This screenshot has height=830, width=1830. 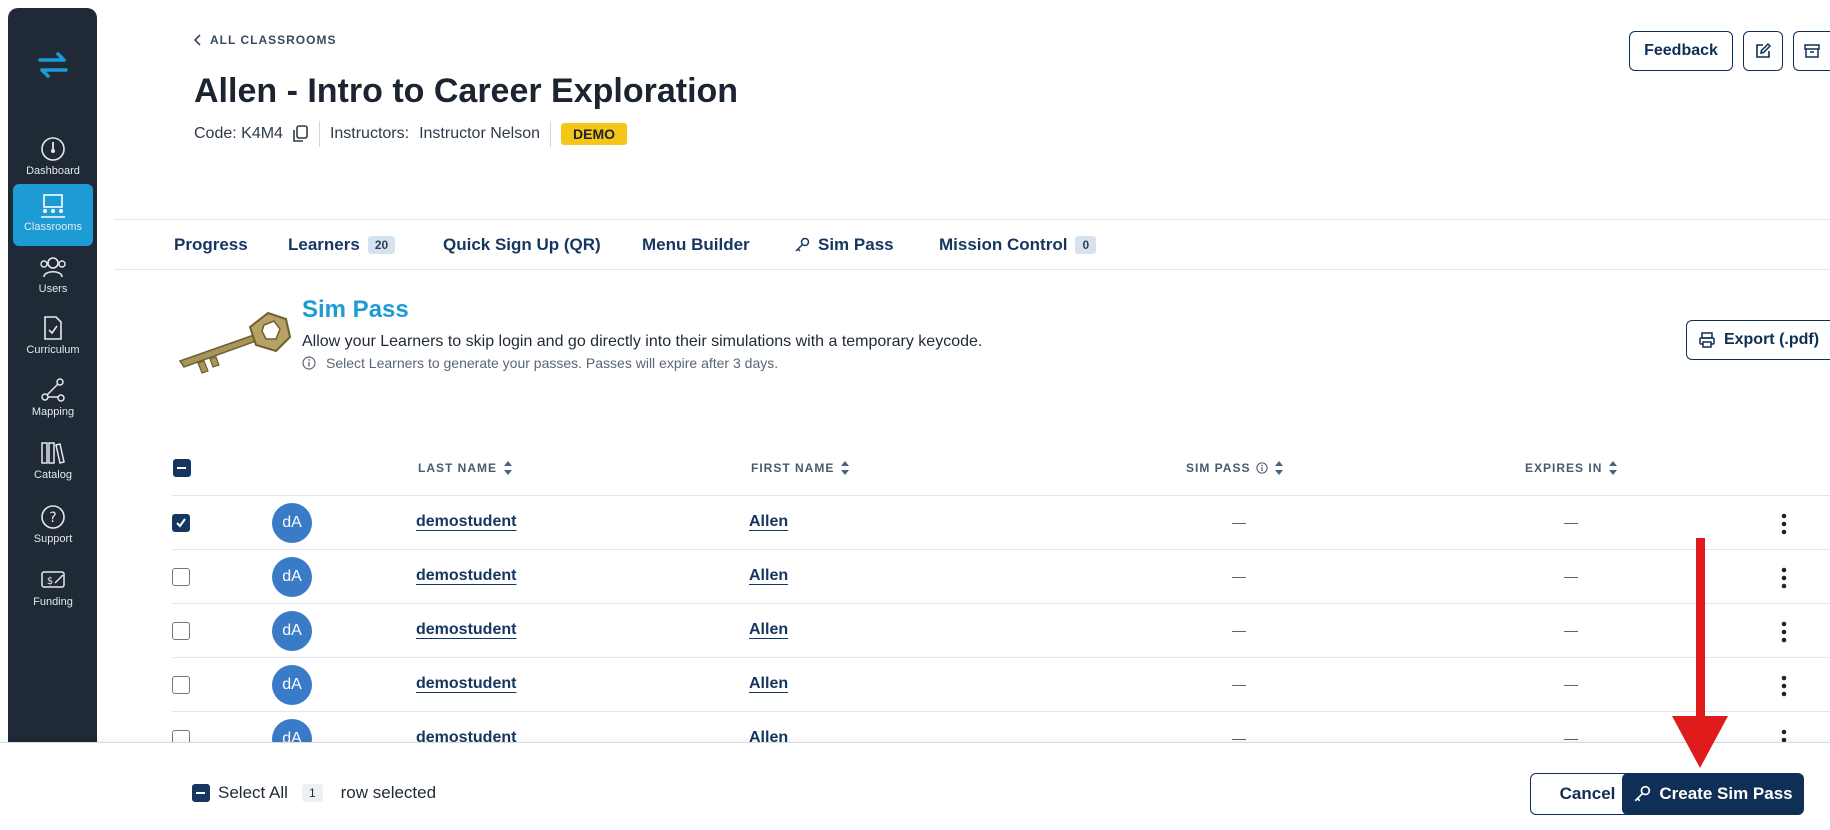 What do you see at coordinates (201, 793) in the screenshot?
I see `select-all-footer-checkbox` at bounding box center [201, 793].